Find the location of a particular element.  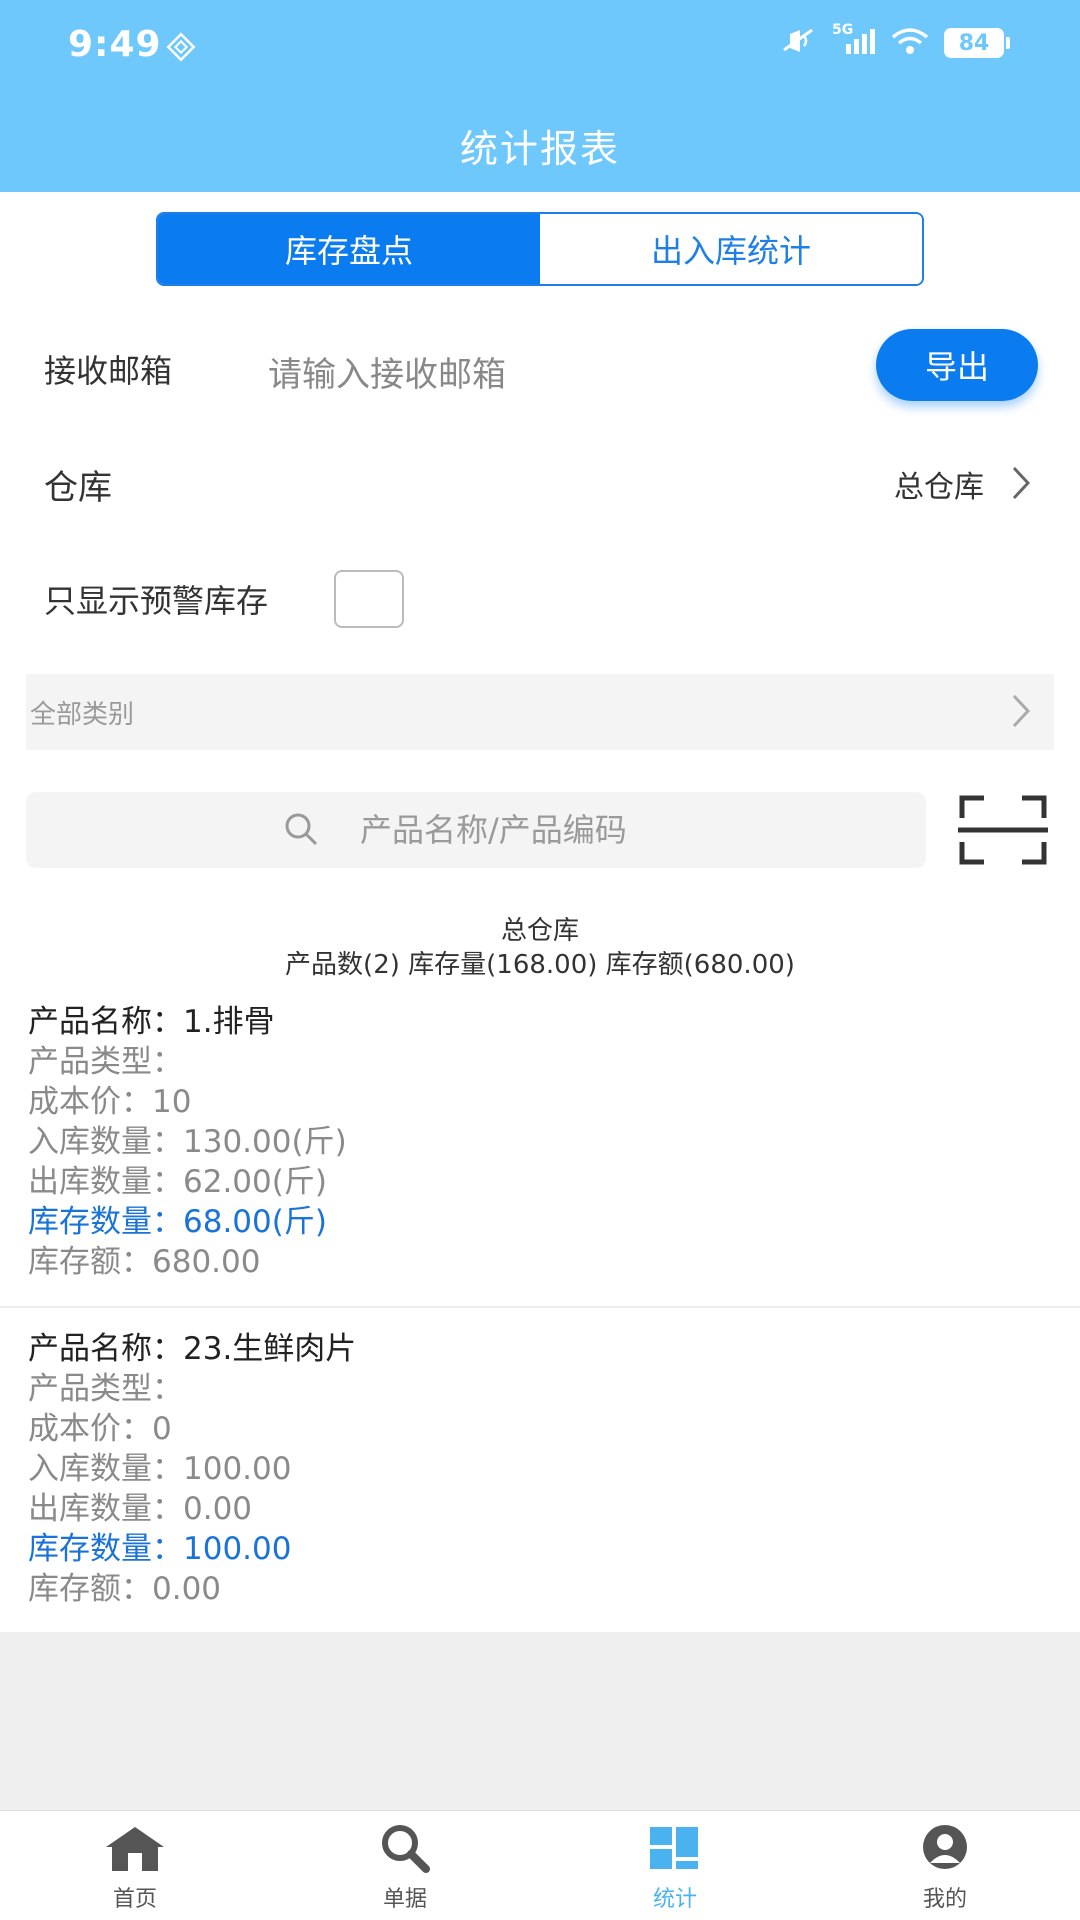

product-name: 产品名称：23.生鲜肉片 is located at coordinates (192, 1349).